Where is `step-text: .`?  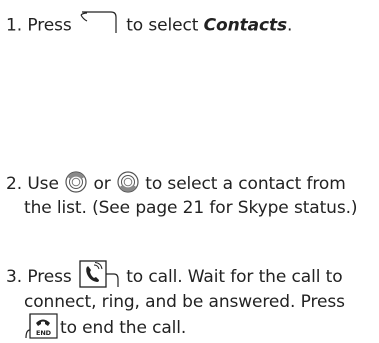 step-text: . is located at coordinates (290, 25).